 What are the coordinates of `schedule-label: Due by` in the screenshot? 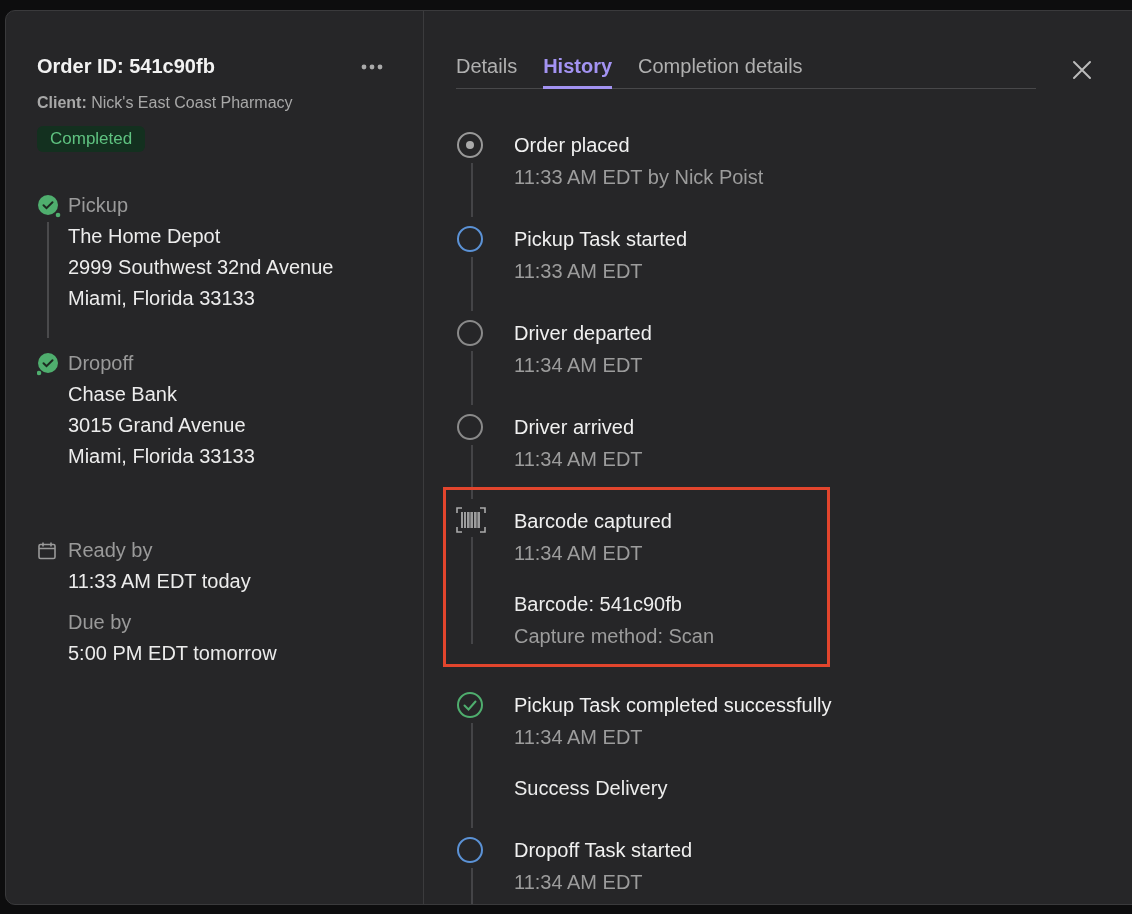 It's located at (100, 622).